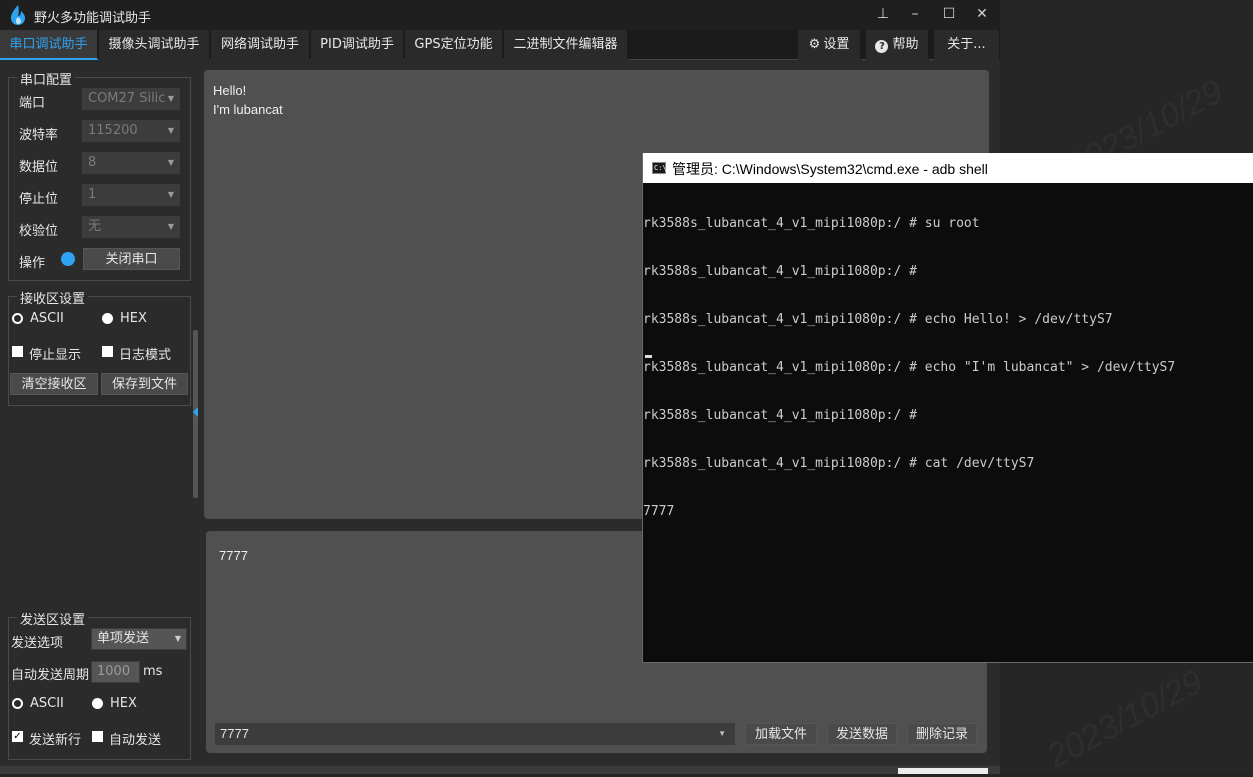 This screenshot has height=777, width=1253. Describe the element at coordinates (97, 736) in the screenshot. I see `auto-send-checkbox` at that location.